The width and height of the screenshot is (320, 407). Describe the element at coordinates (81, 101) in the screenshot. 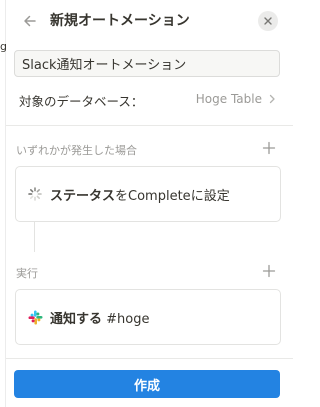

I see `database-label: 対象のデータベース：` at that location.